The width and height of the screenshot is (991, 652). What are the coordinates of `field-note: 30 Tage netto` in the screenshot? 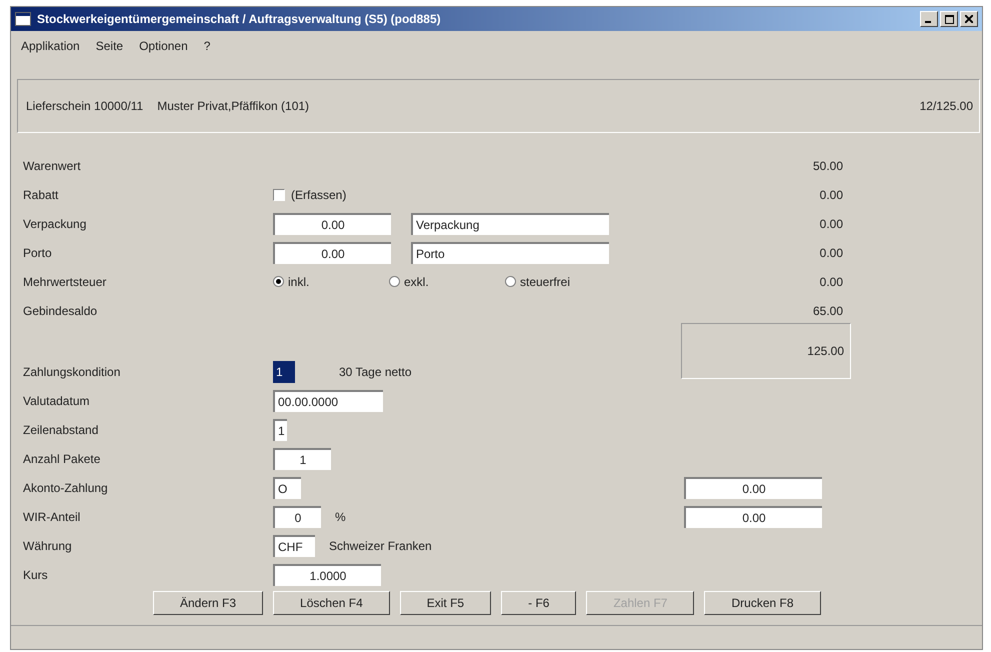 It's located at (375, 372).